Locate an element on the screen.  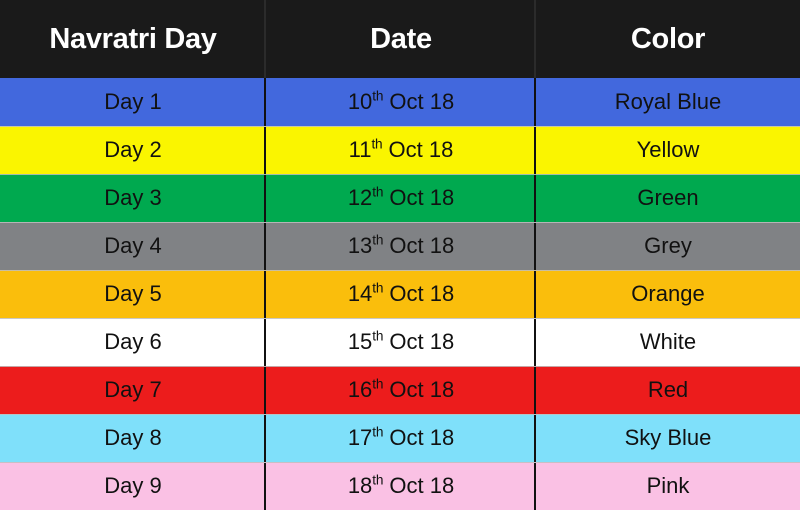
cell-navratri-day: Day 8 is located at coordinates (133, 437).